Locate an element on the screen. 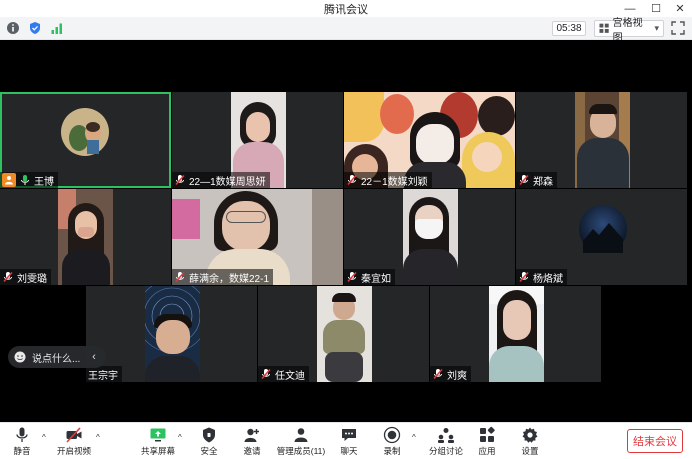  participant-name: 王宗宇 is located at coordinates (103, 376).